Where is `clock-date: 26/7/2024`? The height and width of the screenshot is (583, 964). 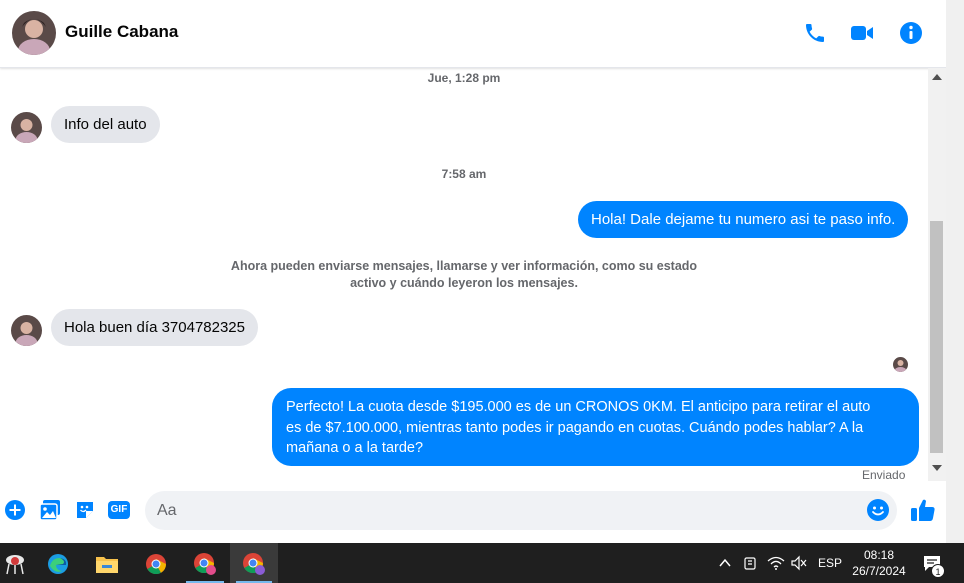
clock-date: 26/7/2024 is located at coordinates (879, 571).